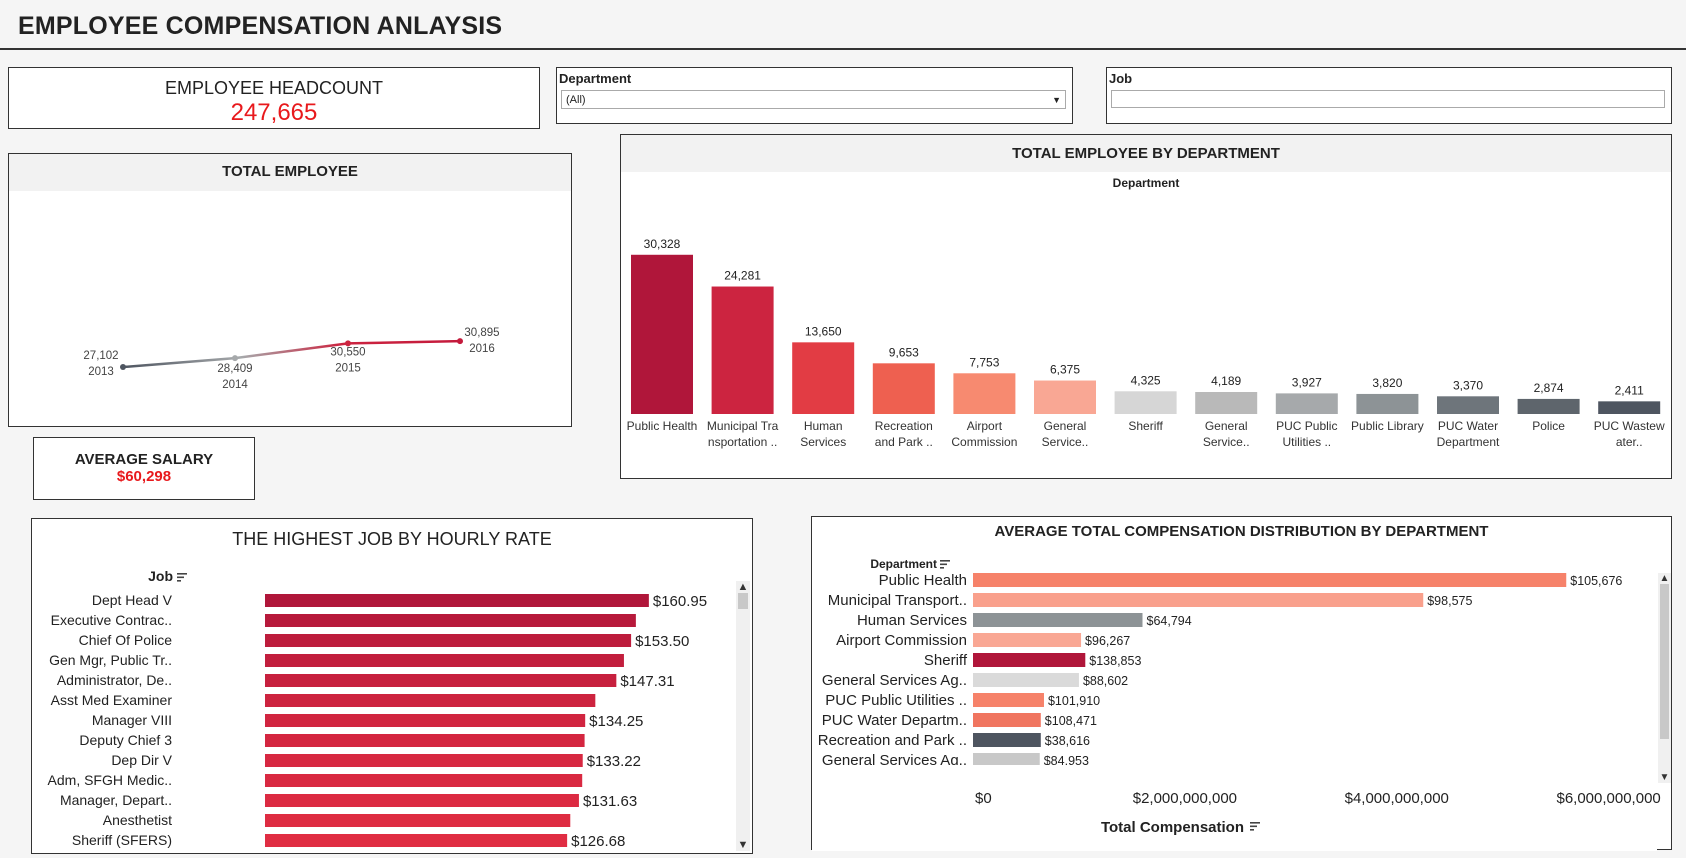 The image size is (1686, 858). What do you see at coordinates (897, 600) in the screenshot?
I see `department-label: Municipal Transport..` at bounding box center [897, 600].